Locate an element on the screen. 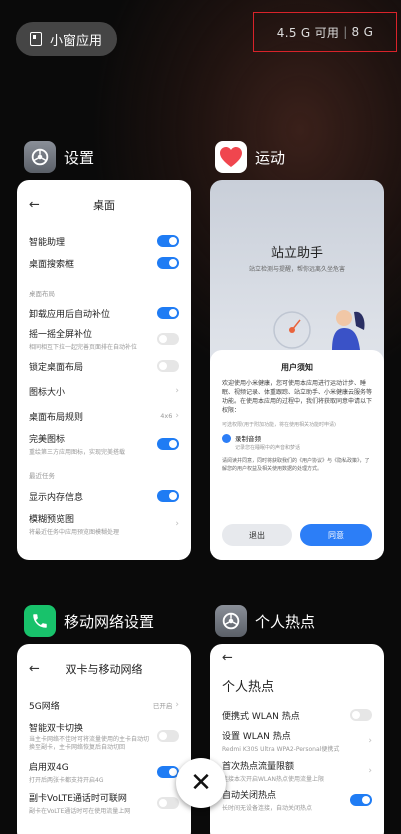 The height and width of the screenshot is (834, 401). section-header-recents: 最近任务 is located at coordinates (42, 476).